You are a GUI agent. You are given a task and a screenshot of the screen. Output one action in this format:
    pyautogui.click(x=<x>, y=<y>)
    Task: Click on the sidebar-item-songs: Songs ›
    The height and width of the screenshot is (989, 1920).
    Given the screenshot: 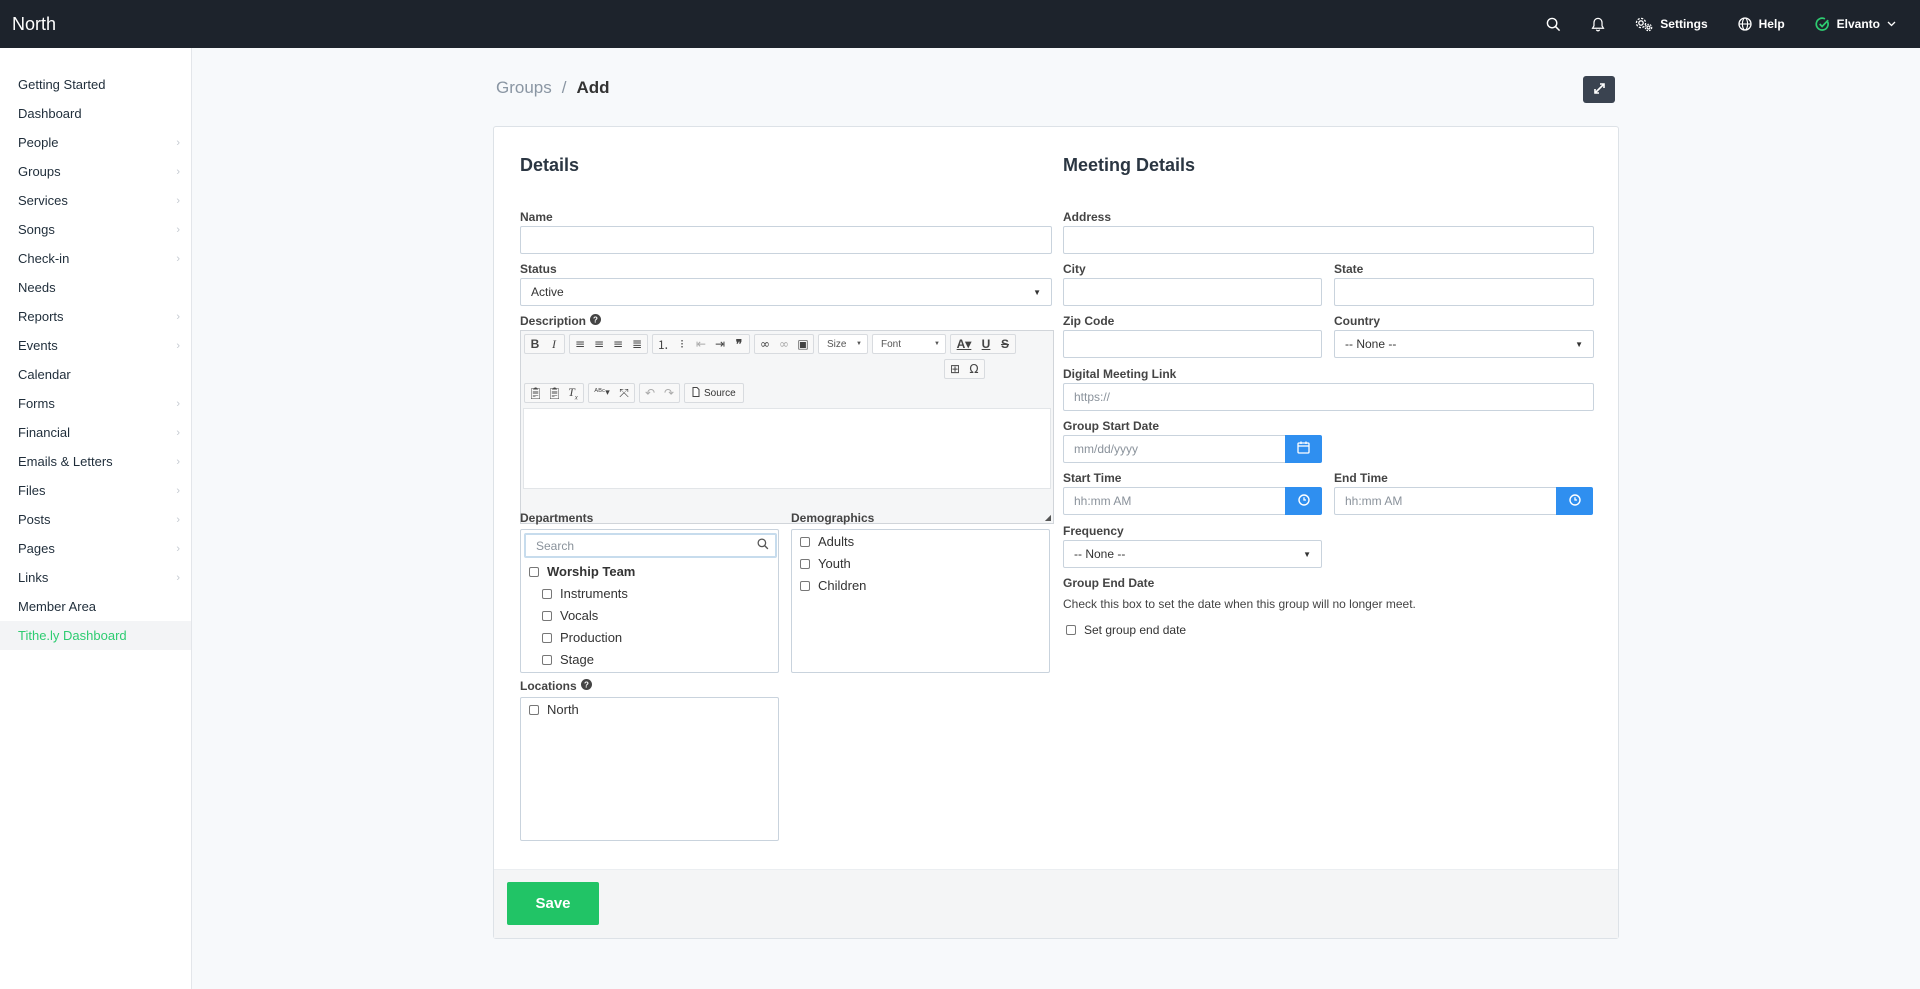 What is the action you would take?
    pyautogui.click(x=95, y=229)
    